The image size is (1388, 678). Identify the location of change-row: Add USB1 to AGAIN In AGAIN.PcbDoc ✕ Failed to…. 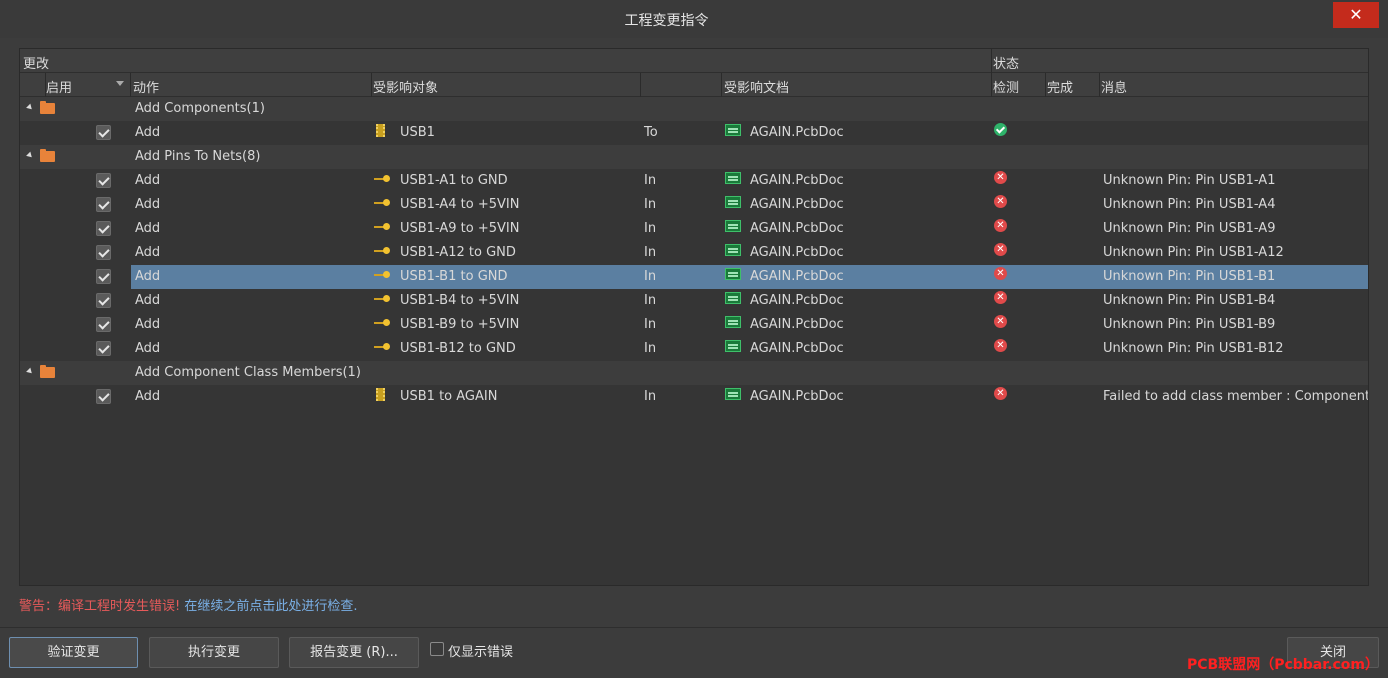
(694, 397).